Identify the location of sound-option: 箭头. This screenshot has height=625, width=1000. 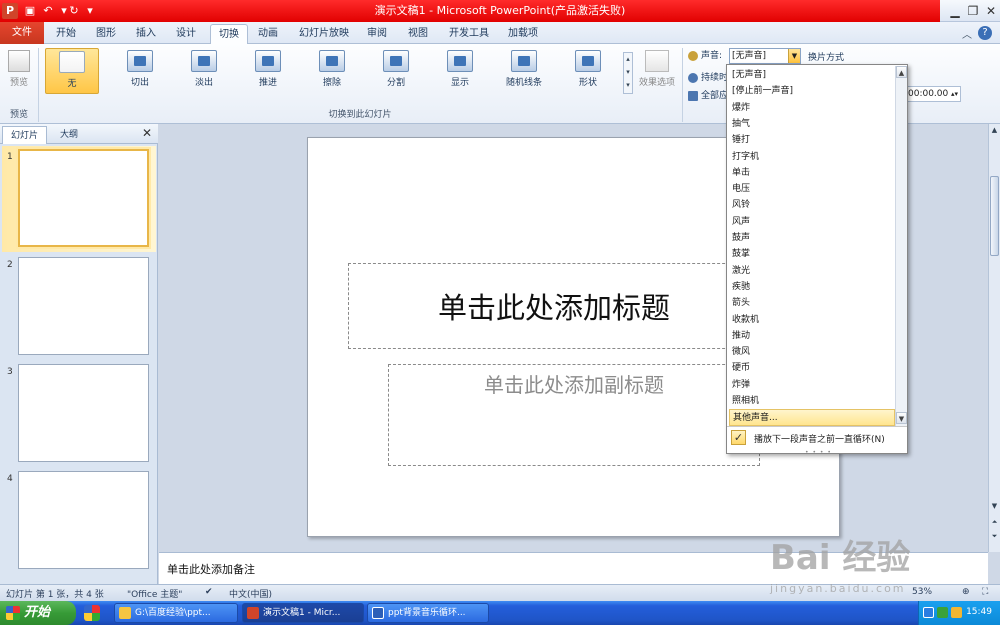
(812, 303).